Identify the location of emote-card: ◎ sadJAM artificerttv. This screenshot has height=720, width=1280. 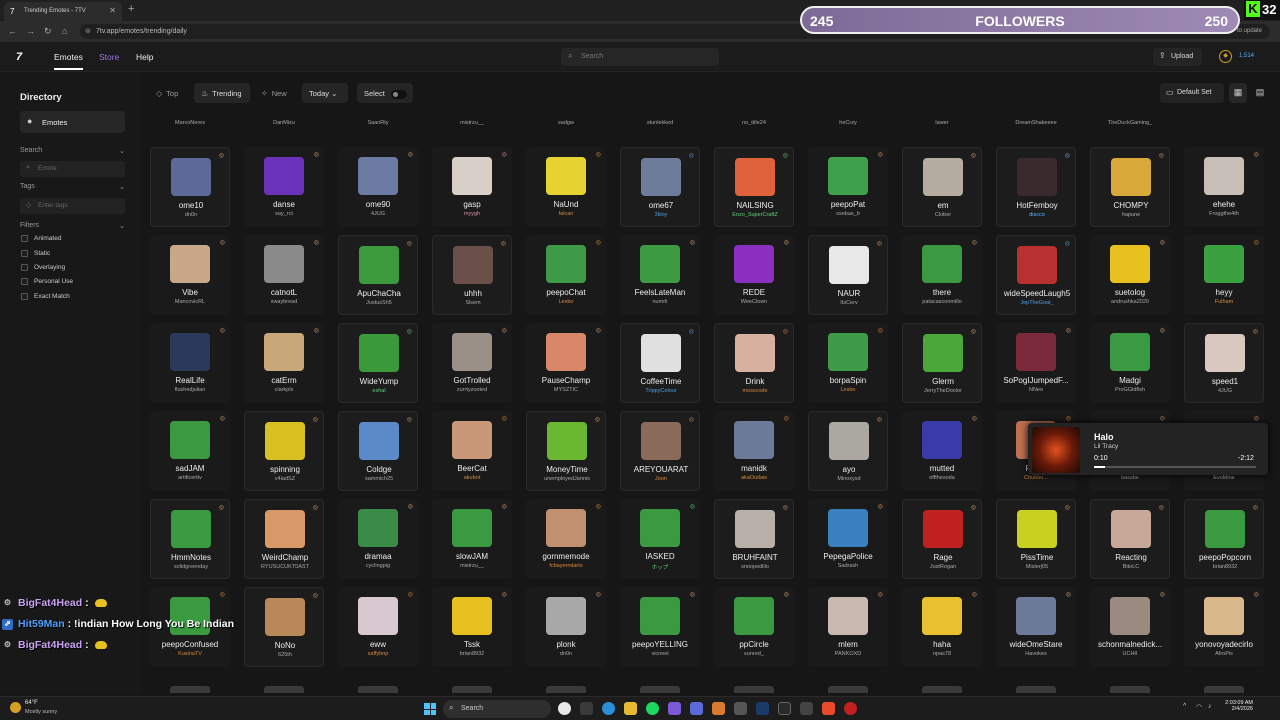
(190, 451).